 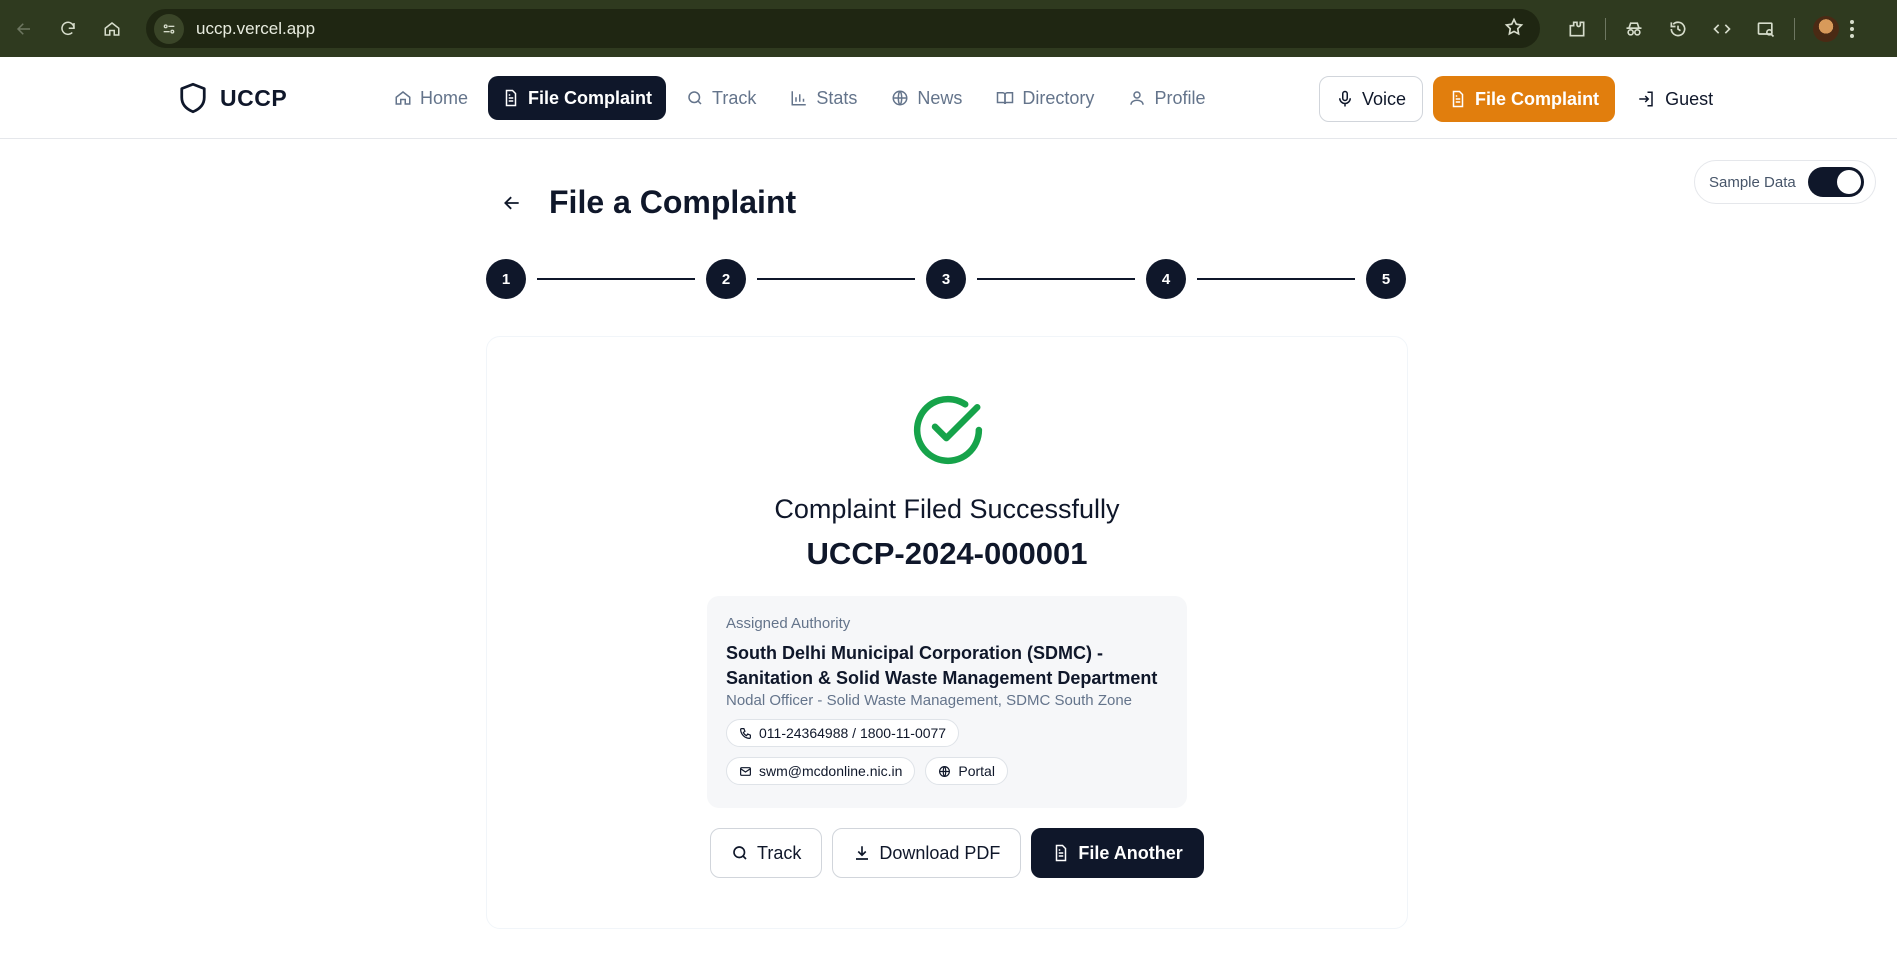 What do you see at coordinates (68, 29) in the screenshot?
I see `reload-icon` at bounding box center [68, 29].